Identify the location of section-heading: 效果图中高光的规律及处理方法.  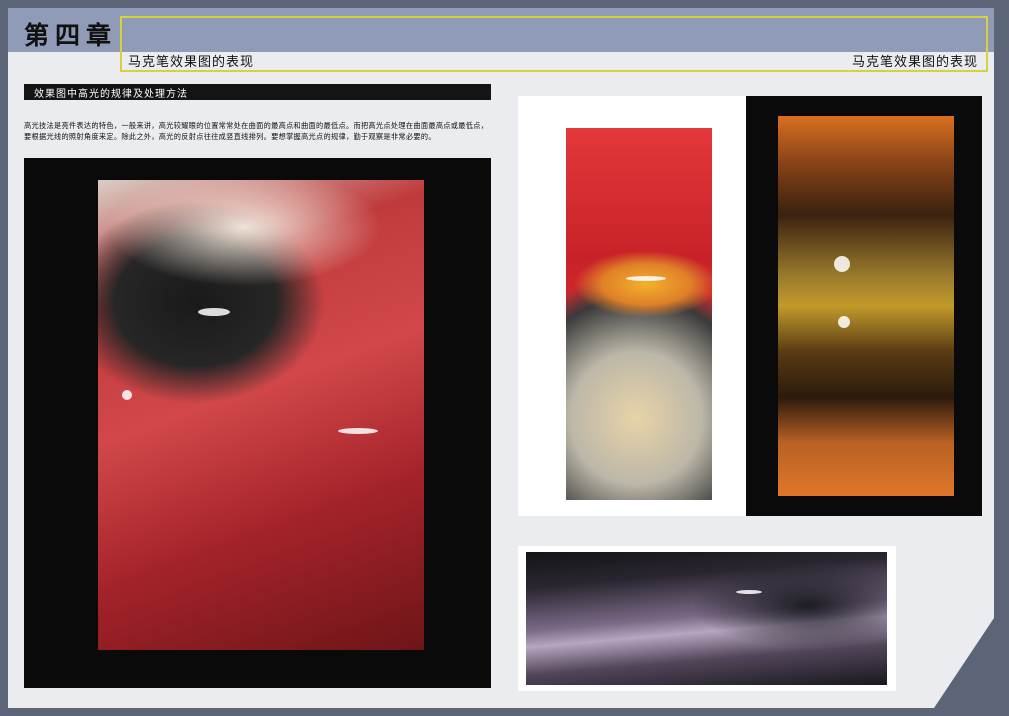
(111, 94).